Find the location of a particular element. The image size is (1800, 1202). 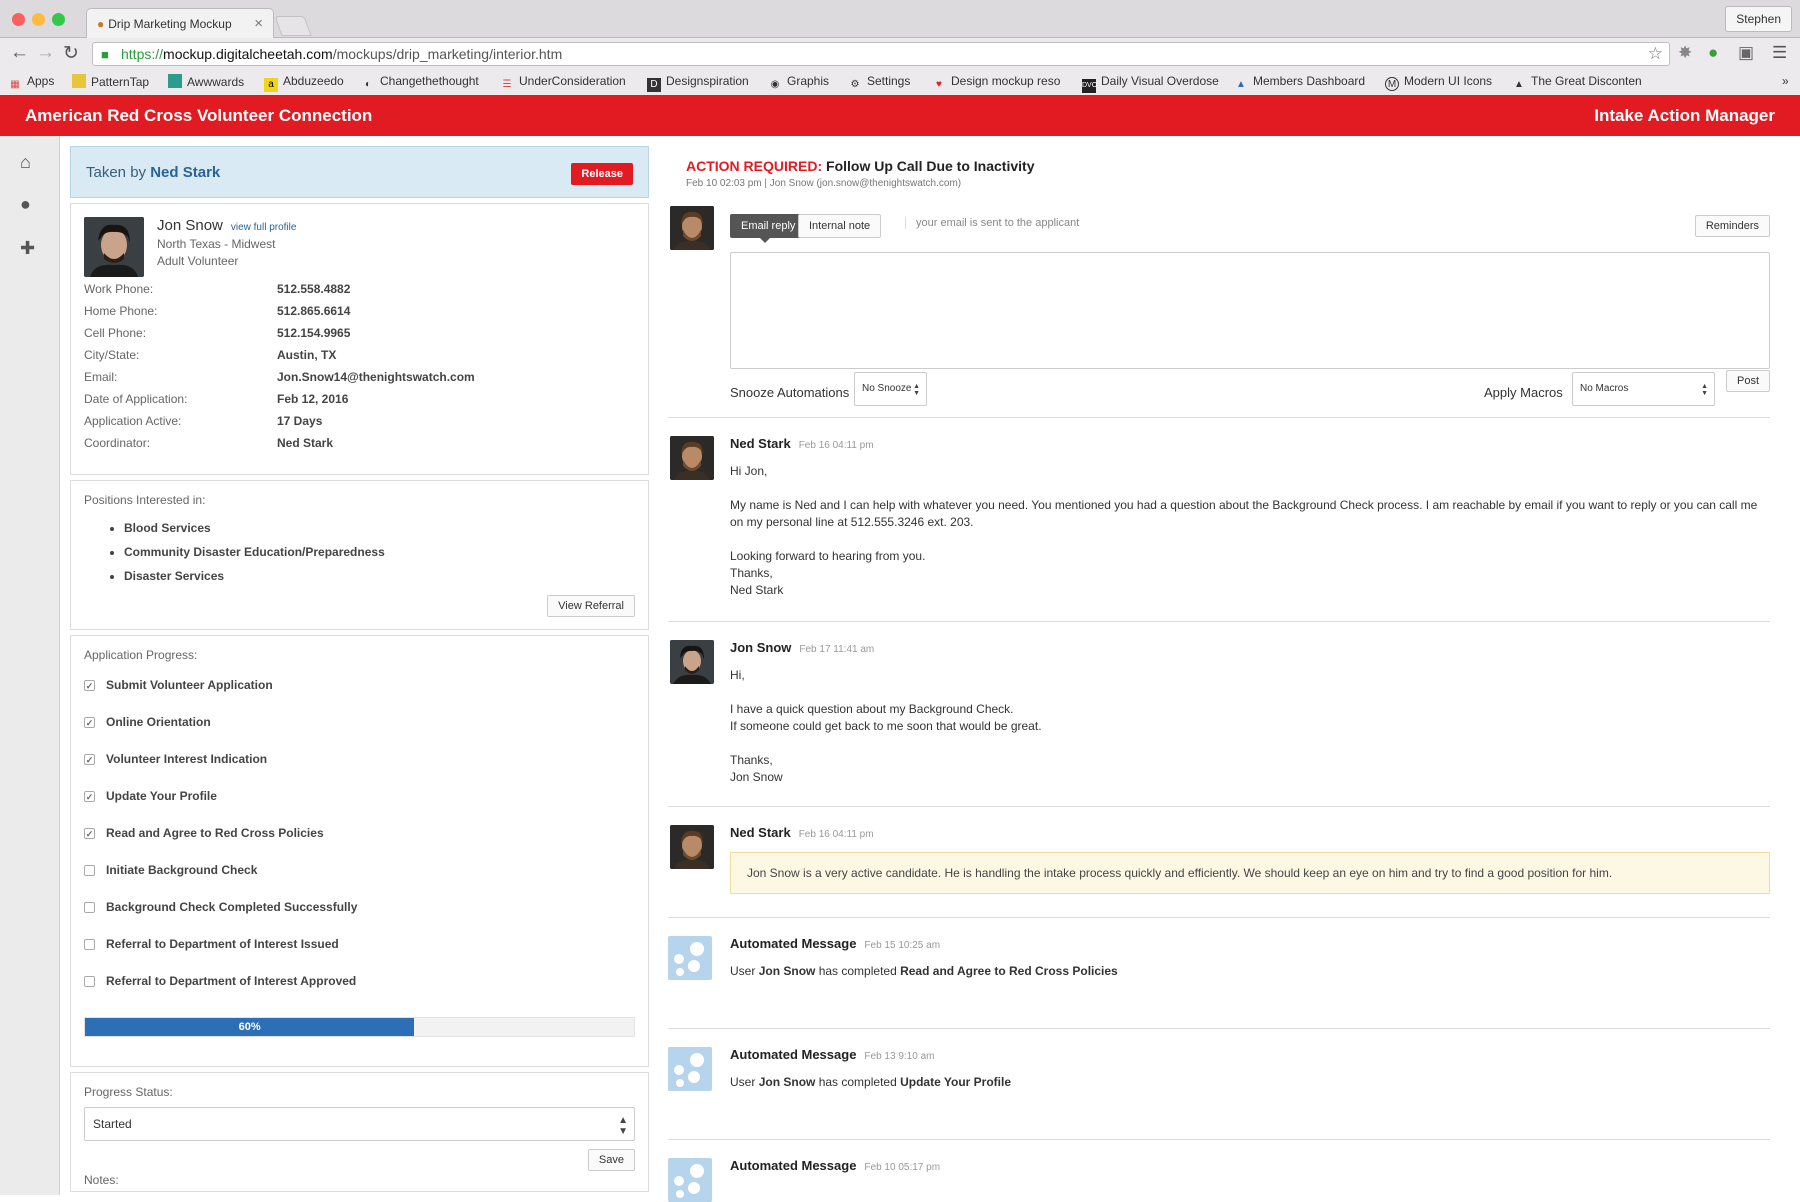

positions-title: Positions Interested in: is located at coordinates (145, 500).